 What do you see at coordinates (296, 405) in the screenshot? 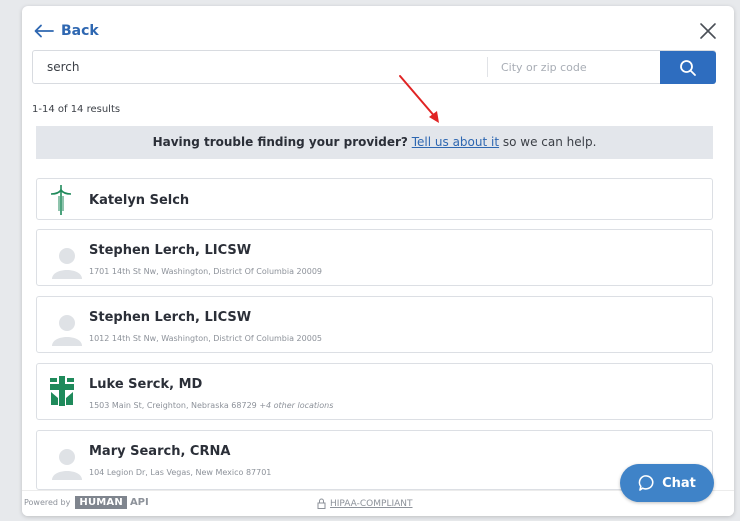
I see `other-locations-link: +4 other locations` at bounding box center [296, 405].